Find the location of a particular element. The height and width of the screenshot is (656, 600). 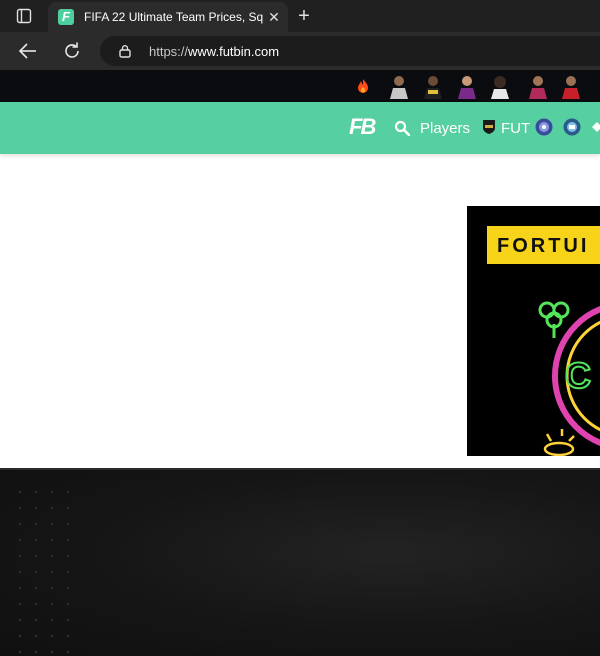

reload-icon is located at coordinates (72, 50).